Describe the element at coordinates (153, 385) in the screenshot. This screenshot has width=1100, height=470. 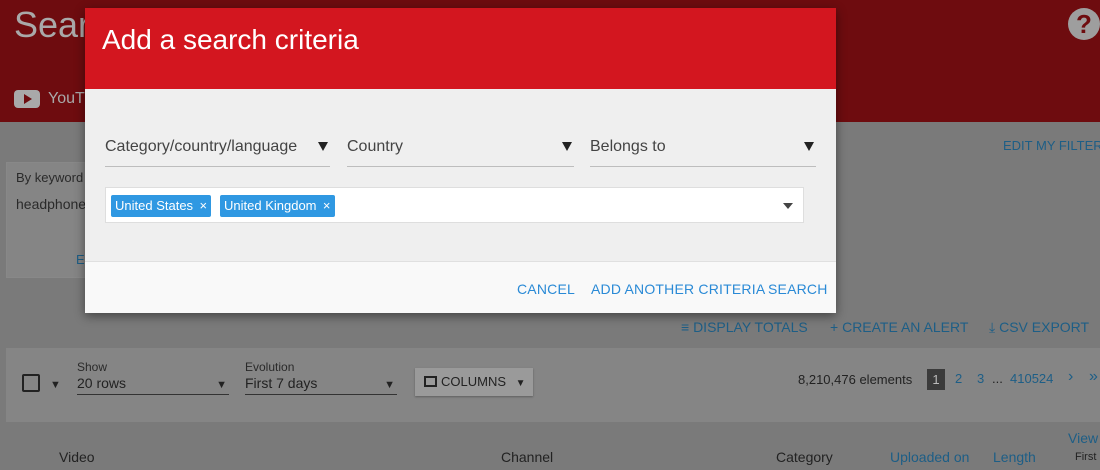
I see `rows-select: 20 rows ▼` at that location.